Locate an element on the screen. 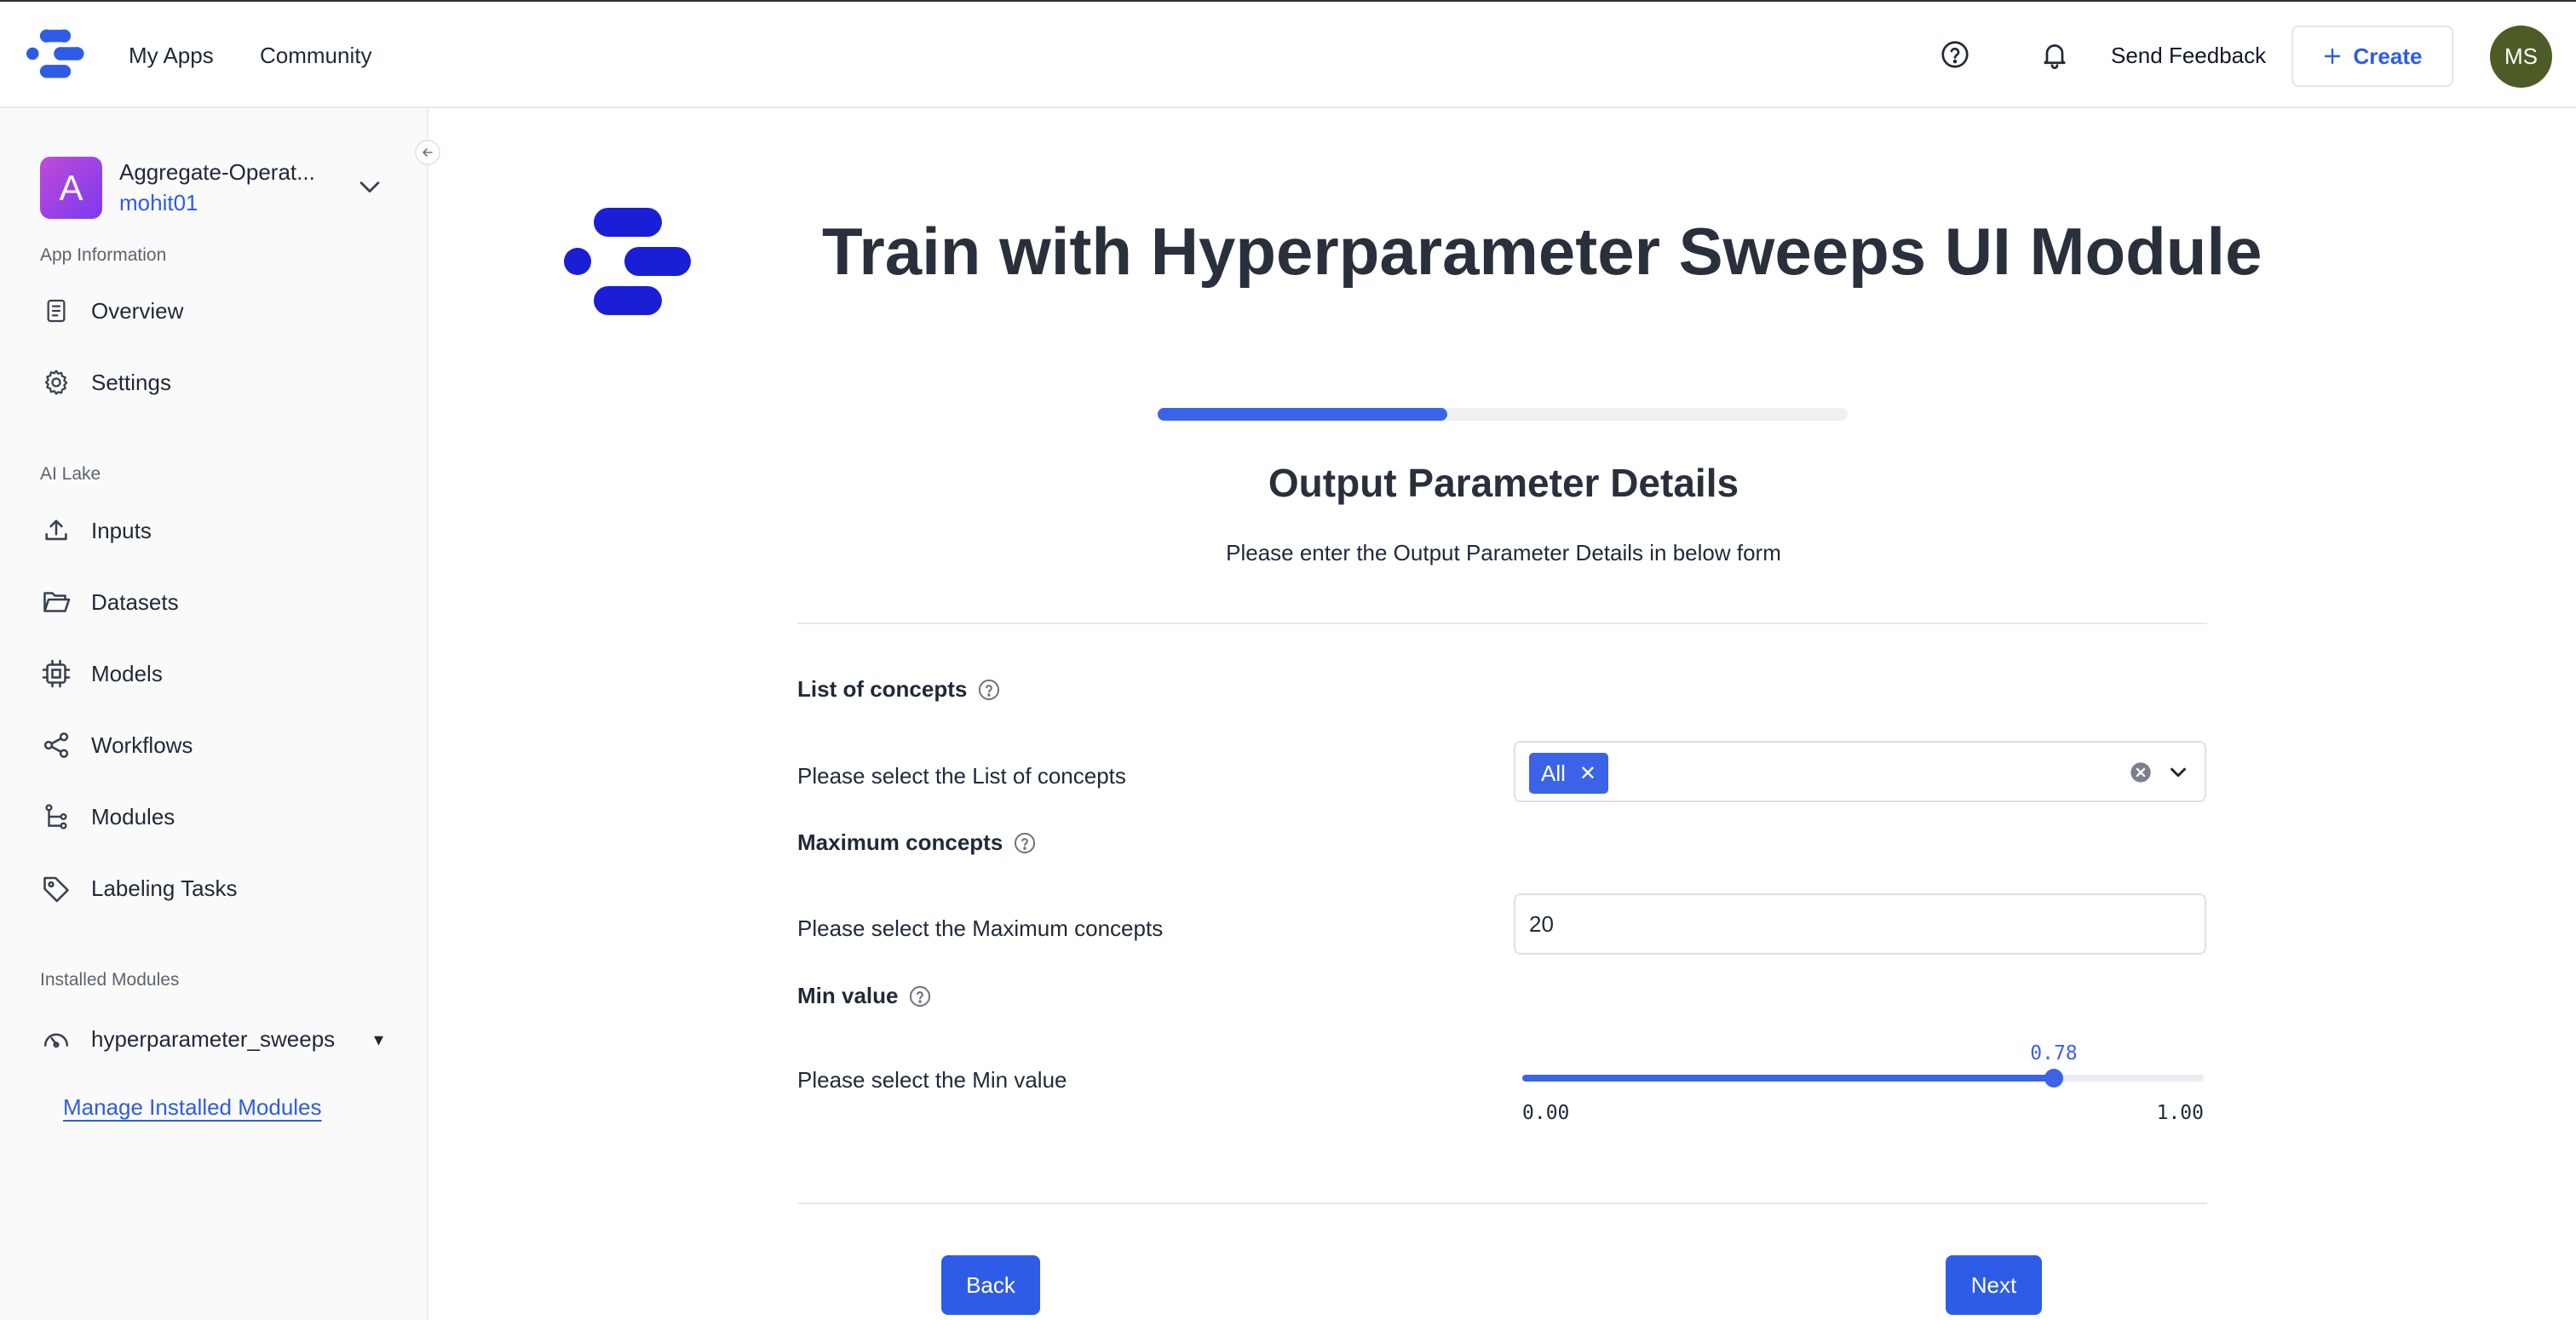 The width and height of the screenshot is (2576, 1320). clarifai-logo-large is located at coordinates (627, 261).